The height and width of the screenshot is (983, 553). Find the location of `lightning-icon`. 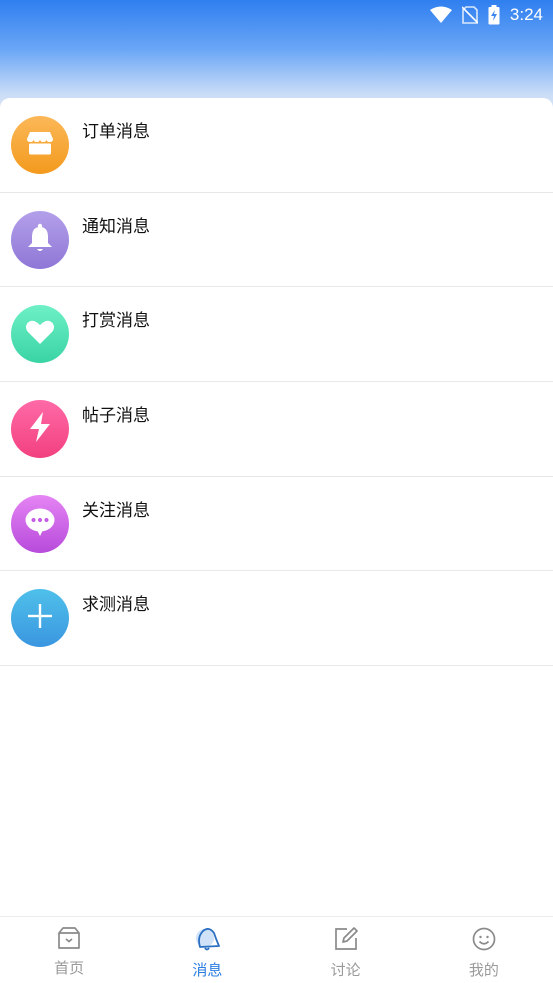

lightning-icon is located at coordinates (40, 429).